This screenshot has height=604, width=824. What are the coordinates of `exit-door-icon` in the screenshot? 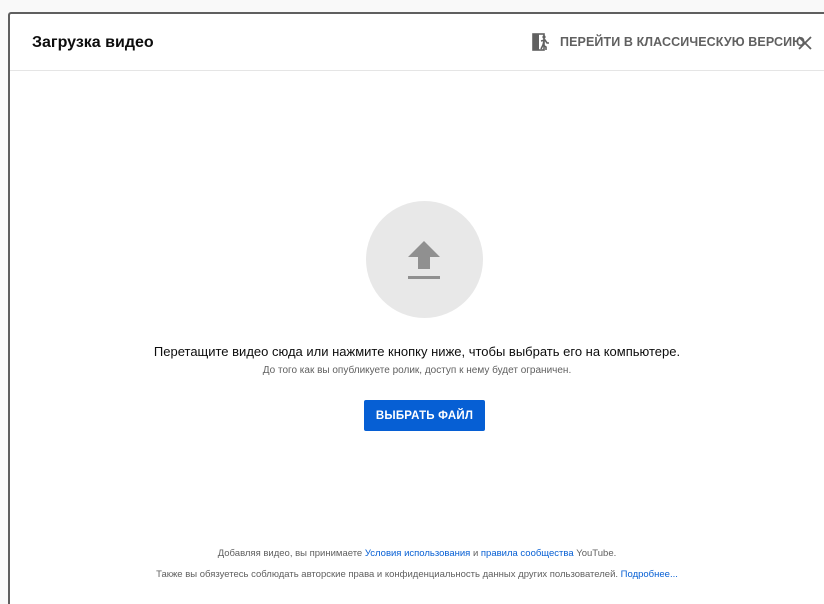 It's located at (540, 42).